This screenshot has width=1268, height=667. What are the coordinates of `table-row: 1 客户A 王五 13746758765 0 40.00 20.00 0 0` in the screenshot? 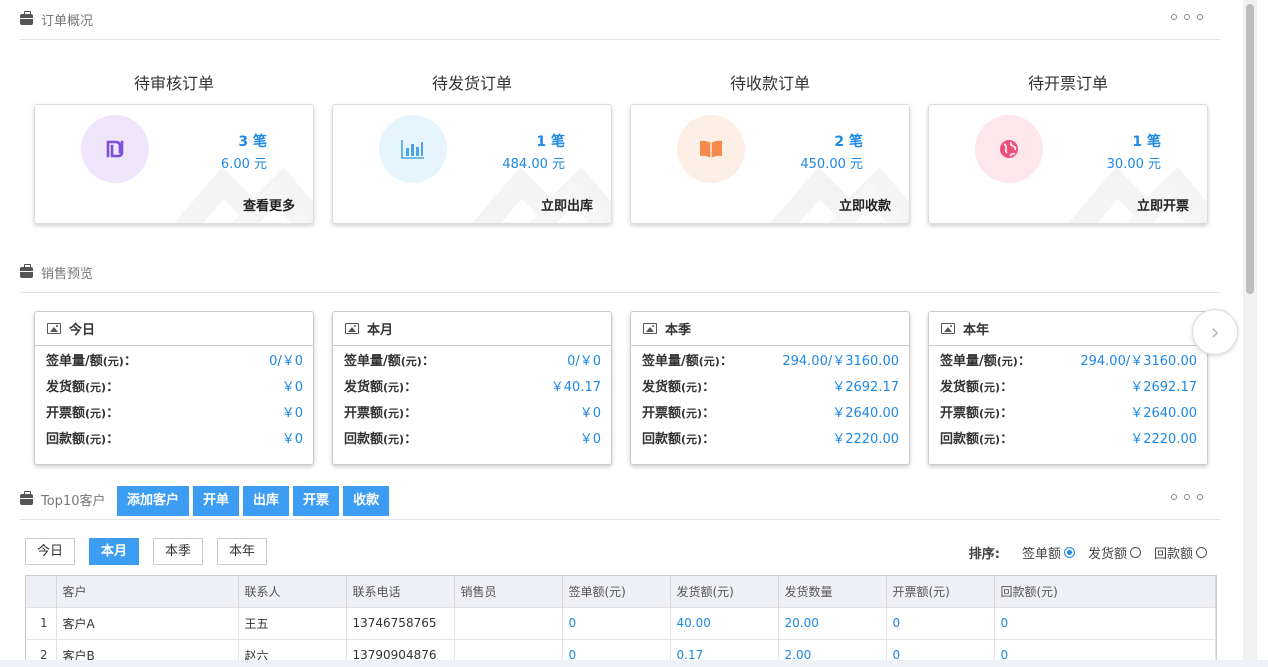 It's located at (621, 622).